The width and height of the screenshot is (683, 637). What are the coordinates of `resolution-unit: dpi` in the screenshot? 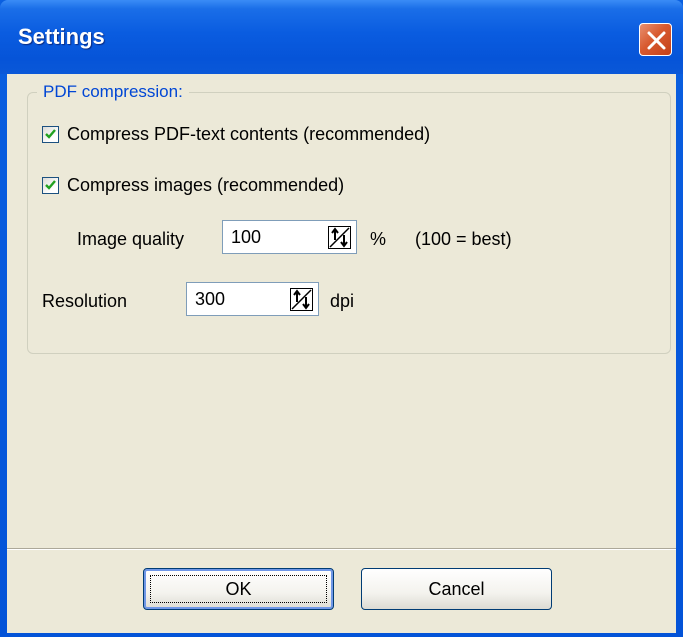 It's located at (342, 301).